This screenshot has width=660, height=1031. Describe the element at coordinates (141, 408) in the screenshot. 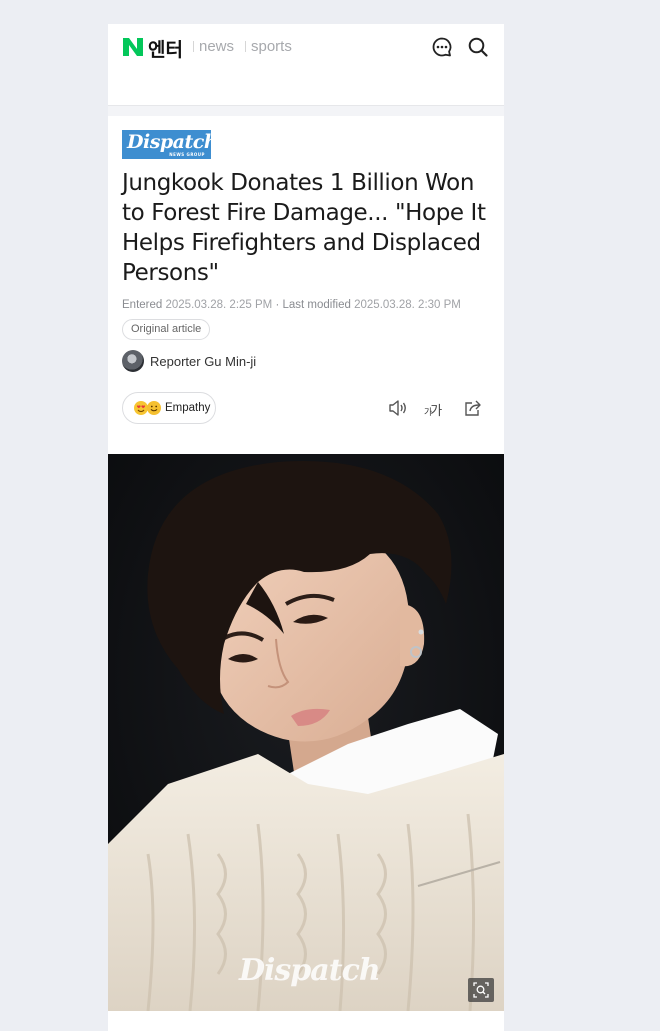

I see `heart-eyes-emoji-icon` at that location.